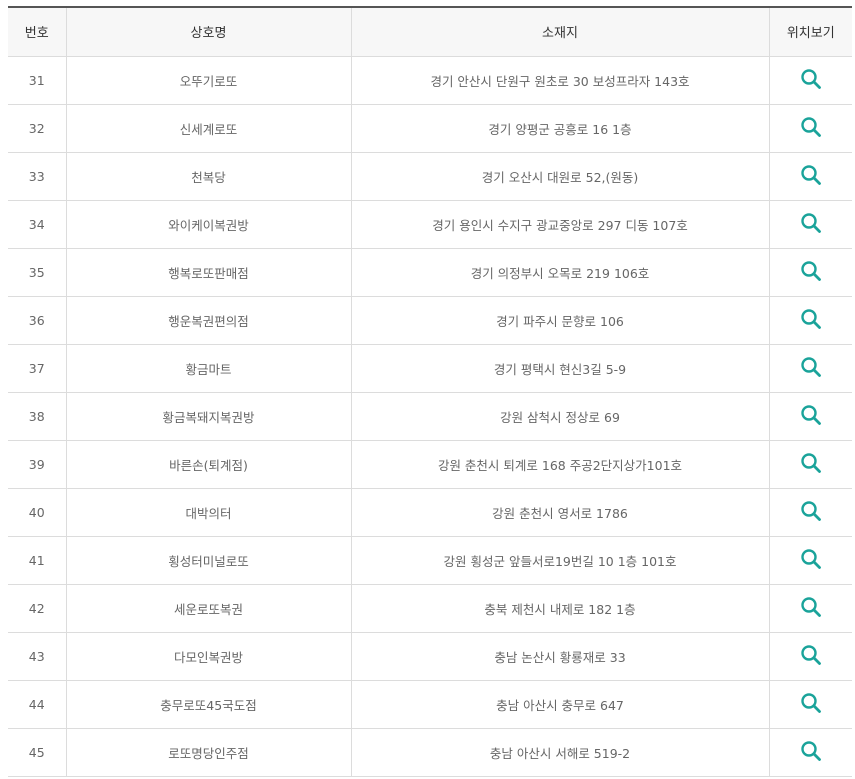  What do you see at coordinates (208, 752) in the screenshot?
I see `row-store-name: 로또명당인주점` at bounding box center [208, 752].